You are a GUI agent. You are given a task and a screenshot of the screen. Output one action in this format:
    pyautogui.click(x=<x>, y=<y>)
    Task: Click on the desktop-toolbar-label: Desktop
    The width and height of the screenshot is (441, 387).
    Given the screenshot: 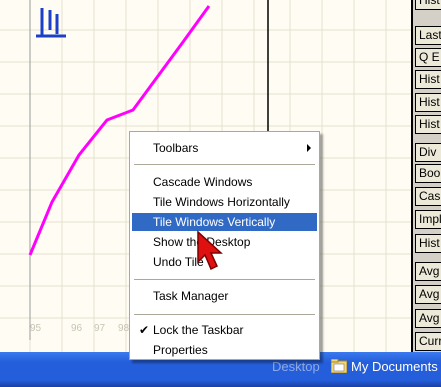 What is the action you would take?
    pyautogui.click(x=296, y=366)
    